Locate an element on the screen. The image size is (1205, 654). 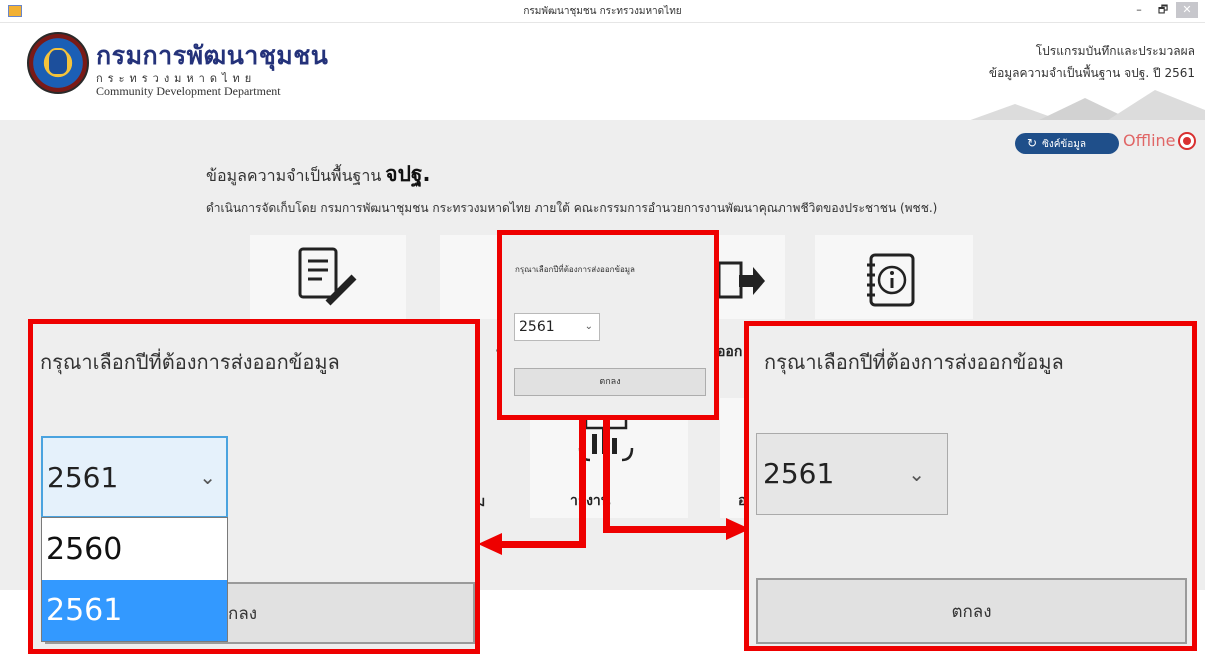
document-edit-icon is located at coordinates (327, 276).